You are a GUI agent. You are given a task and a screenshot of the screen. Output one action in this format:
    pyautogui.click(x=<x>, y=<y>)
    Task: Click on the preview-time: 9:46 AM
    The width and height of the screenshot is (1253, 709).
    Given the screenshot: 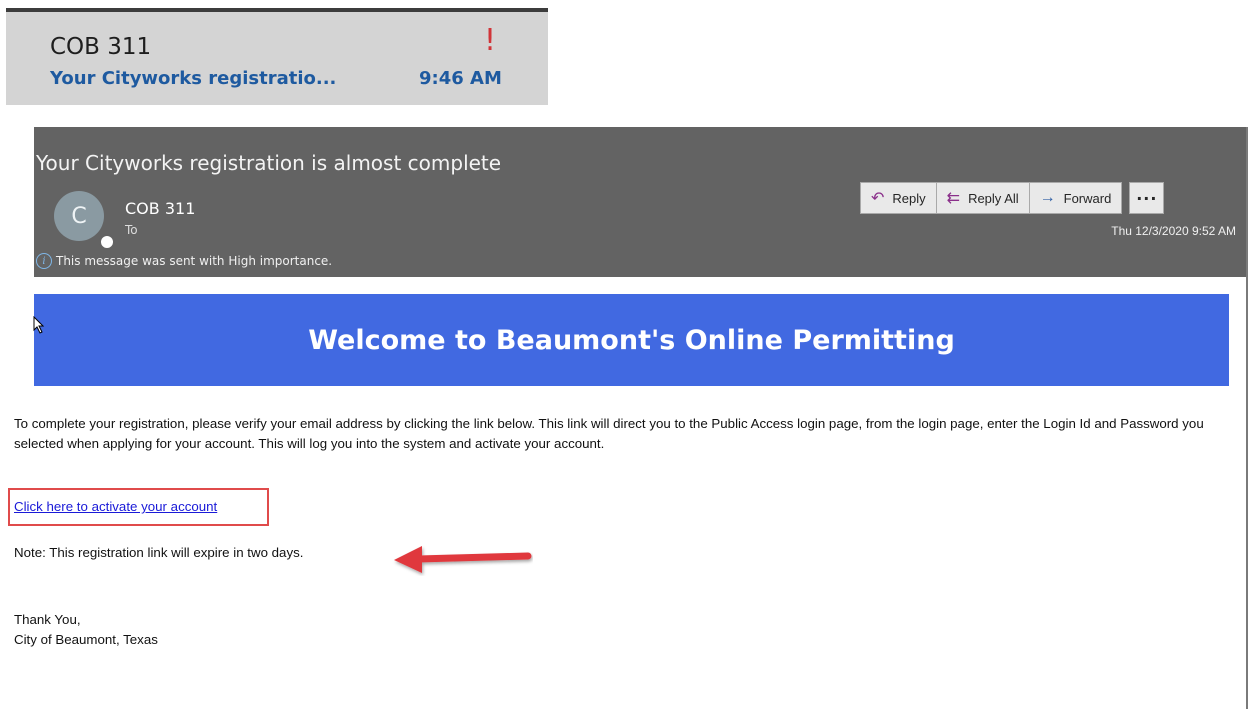 What is the action you would take?
    pyautogui.click(x=460, y=78)
    